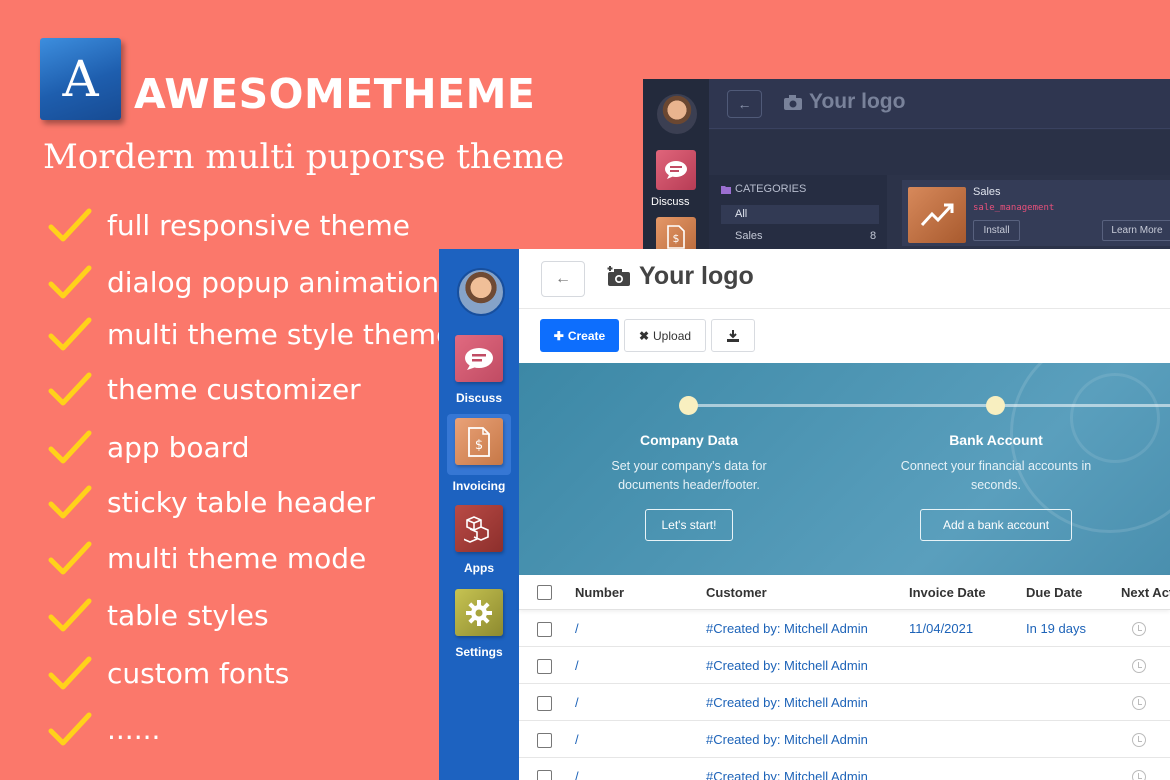  I want to click on feature-item: table styles, so click(158, 615).